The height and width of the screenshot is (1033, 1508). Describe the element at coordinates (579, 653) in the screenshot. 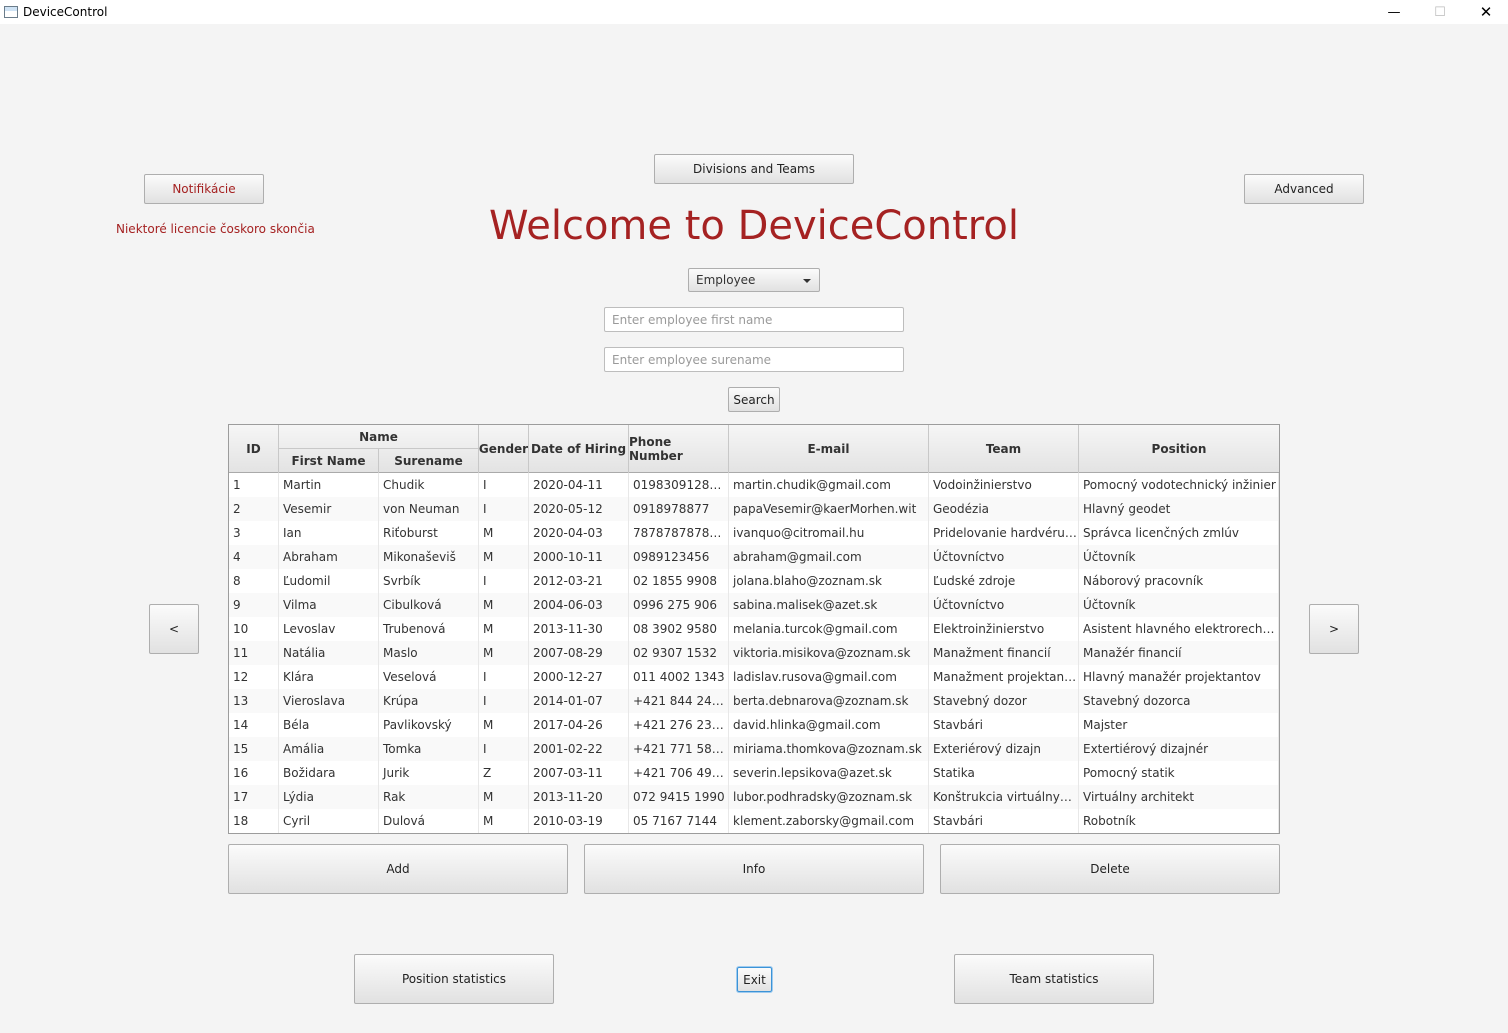

I see `cell-date: 2007-08-29` at that location.